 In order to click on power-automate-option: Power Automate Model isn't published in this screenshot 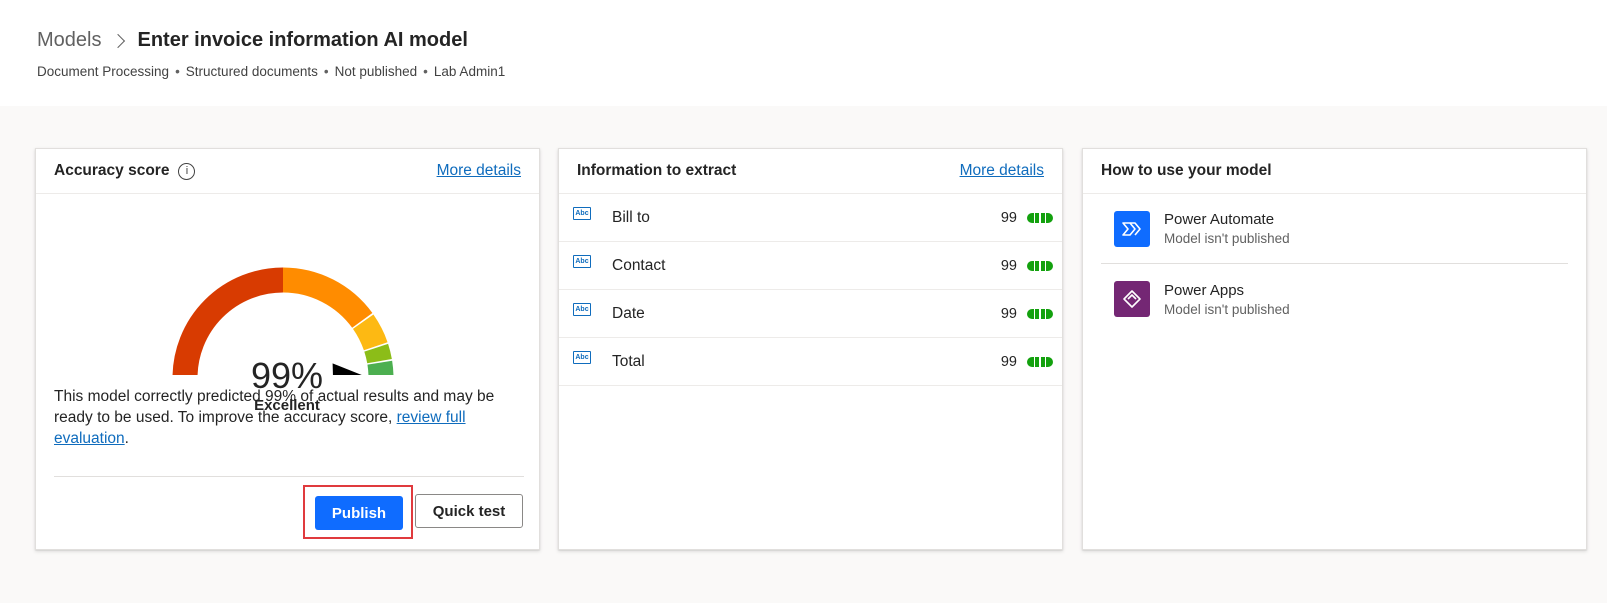, I will do `click(1334, 229)`.